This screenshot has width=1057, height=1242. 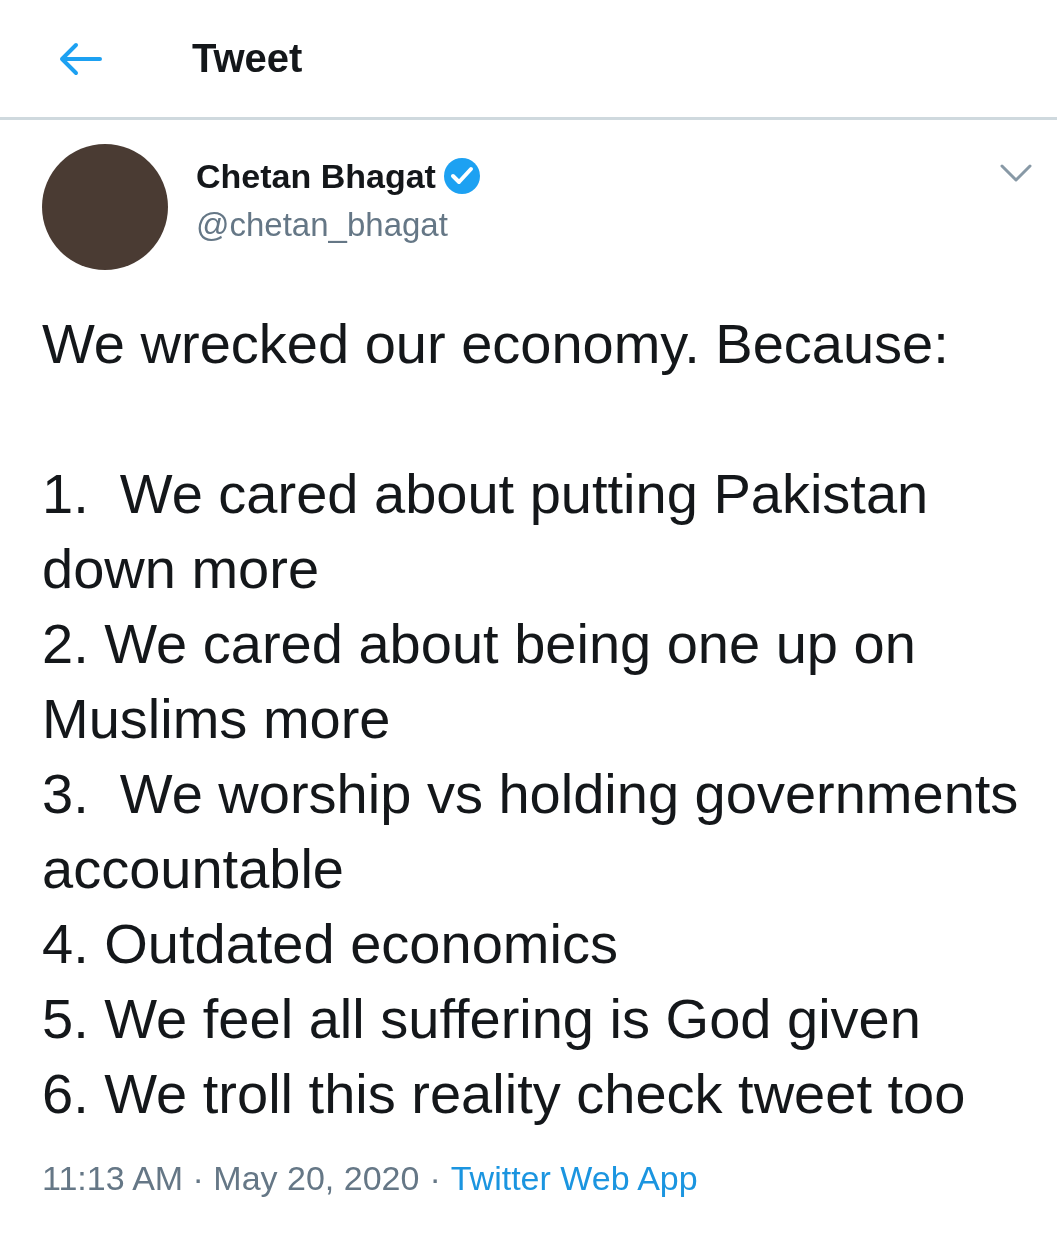 I want to click on tweet-list-item: 1. We cared about putting Pakistan down more, so click(x=486, y=531).